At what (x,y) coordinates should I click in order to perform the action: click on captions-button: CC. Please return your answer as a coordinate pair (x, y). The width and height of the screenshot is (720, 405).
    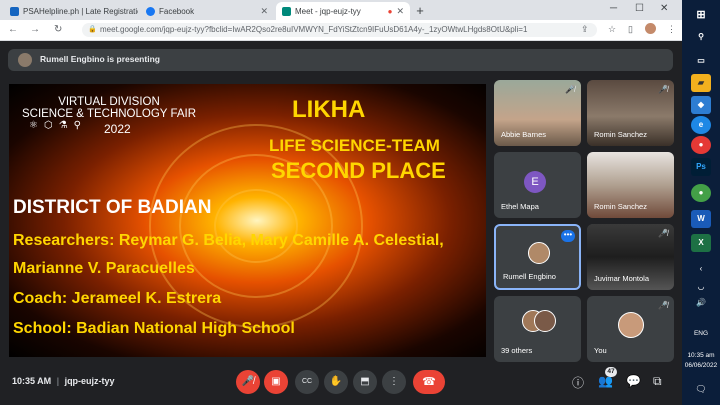
    Looking at the image, I should click on (307, 382).